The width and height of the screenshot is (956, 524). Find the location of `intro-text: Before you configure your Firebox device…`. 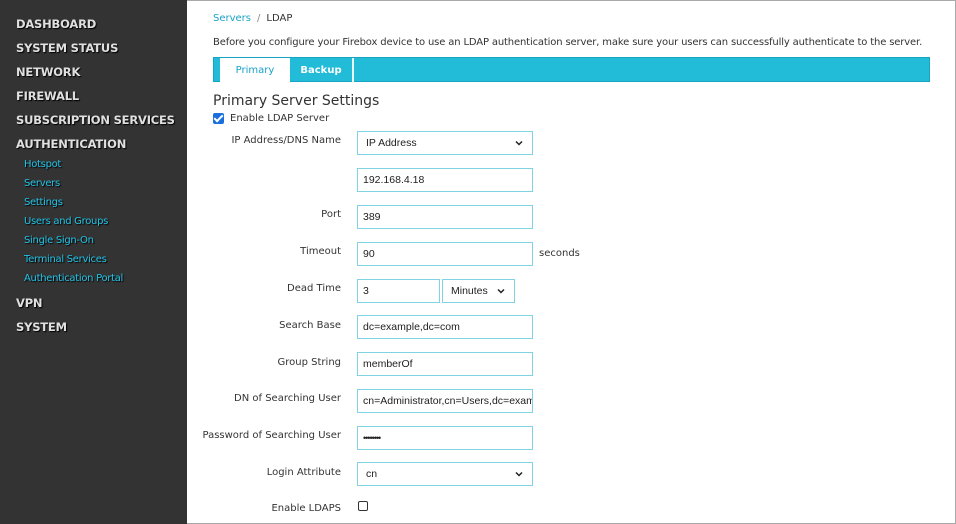

intro-text: Before you configure your Firebox device… is located at coordinates (568, 42).